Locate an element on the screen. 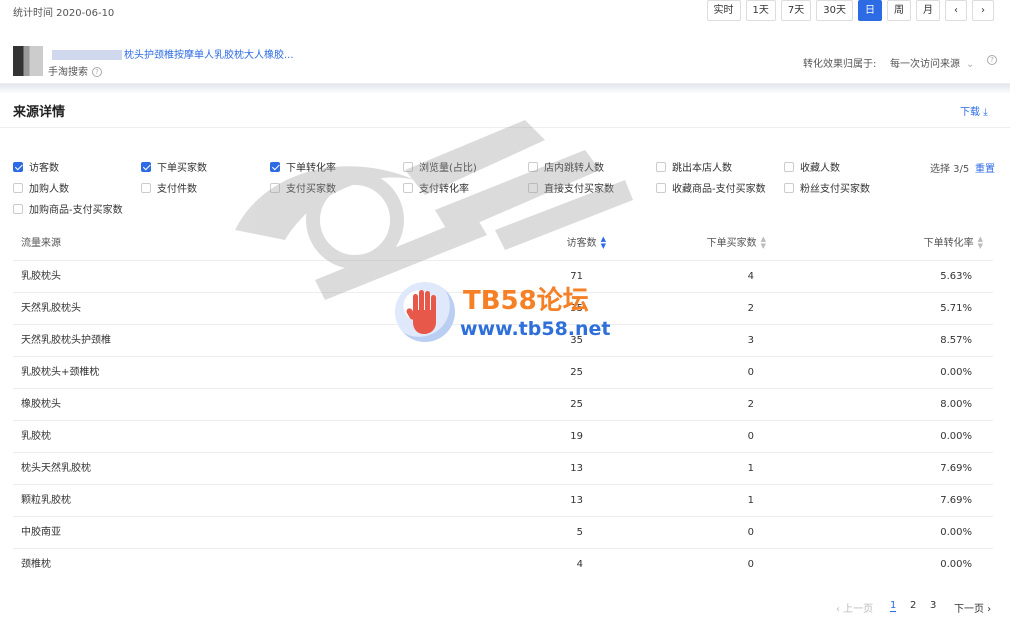 The width and height of the screenshot is (1032, 625). page-2-button: 2 is located at coordinates (913, 605).